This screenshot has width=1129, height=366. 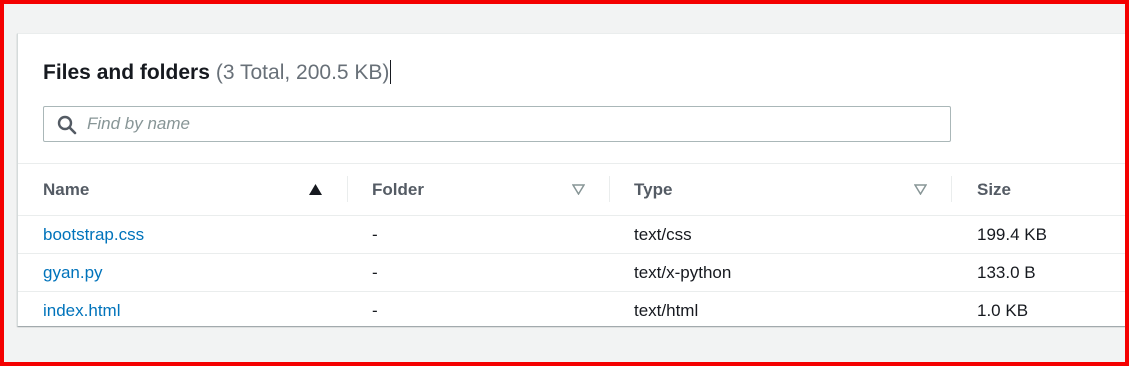 What do you see at coordinates (391, 72) in the screenshot?
I see `text-caret` at bounding box center [391, 72].